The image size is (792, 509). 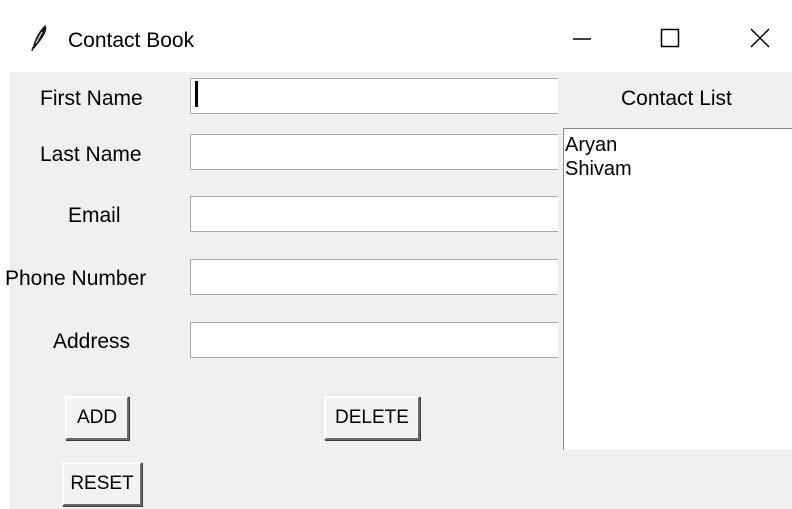 I want to click on list-item: Shivam, so click(x=598, y=169).